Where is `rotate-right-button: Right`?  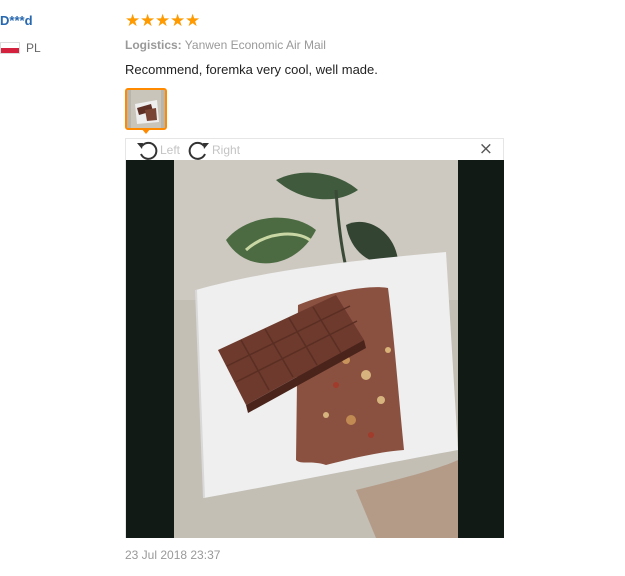 rotate-right-button: Right is located at coordinates (214, 150).